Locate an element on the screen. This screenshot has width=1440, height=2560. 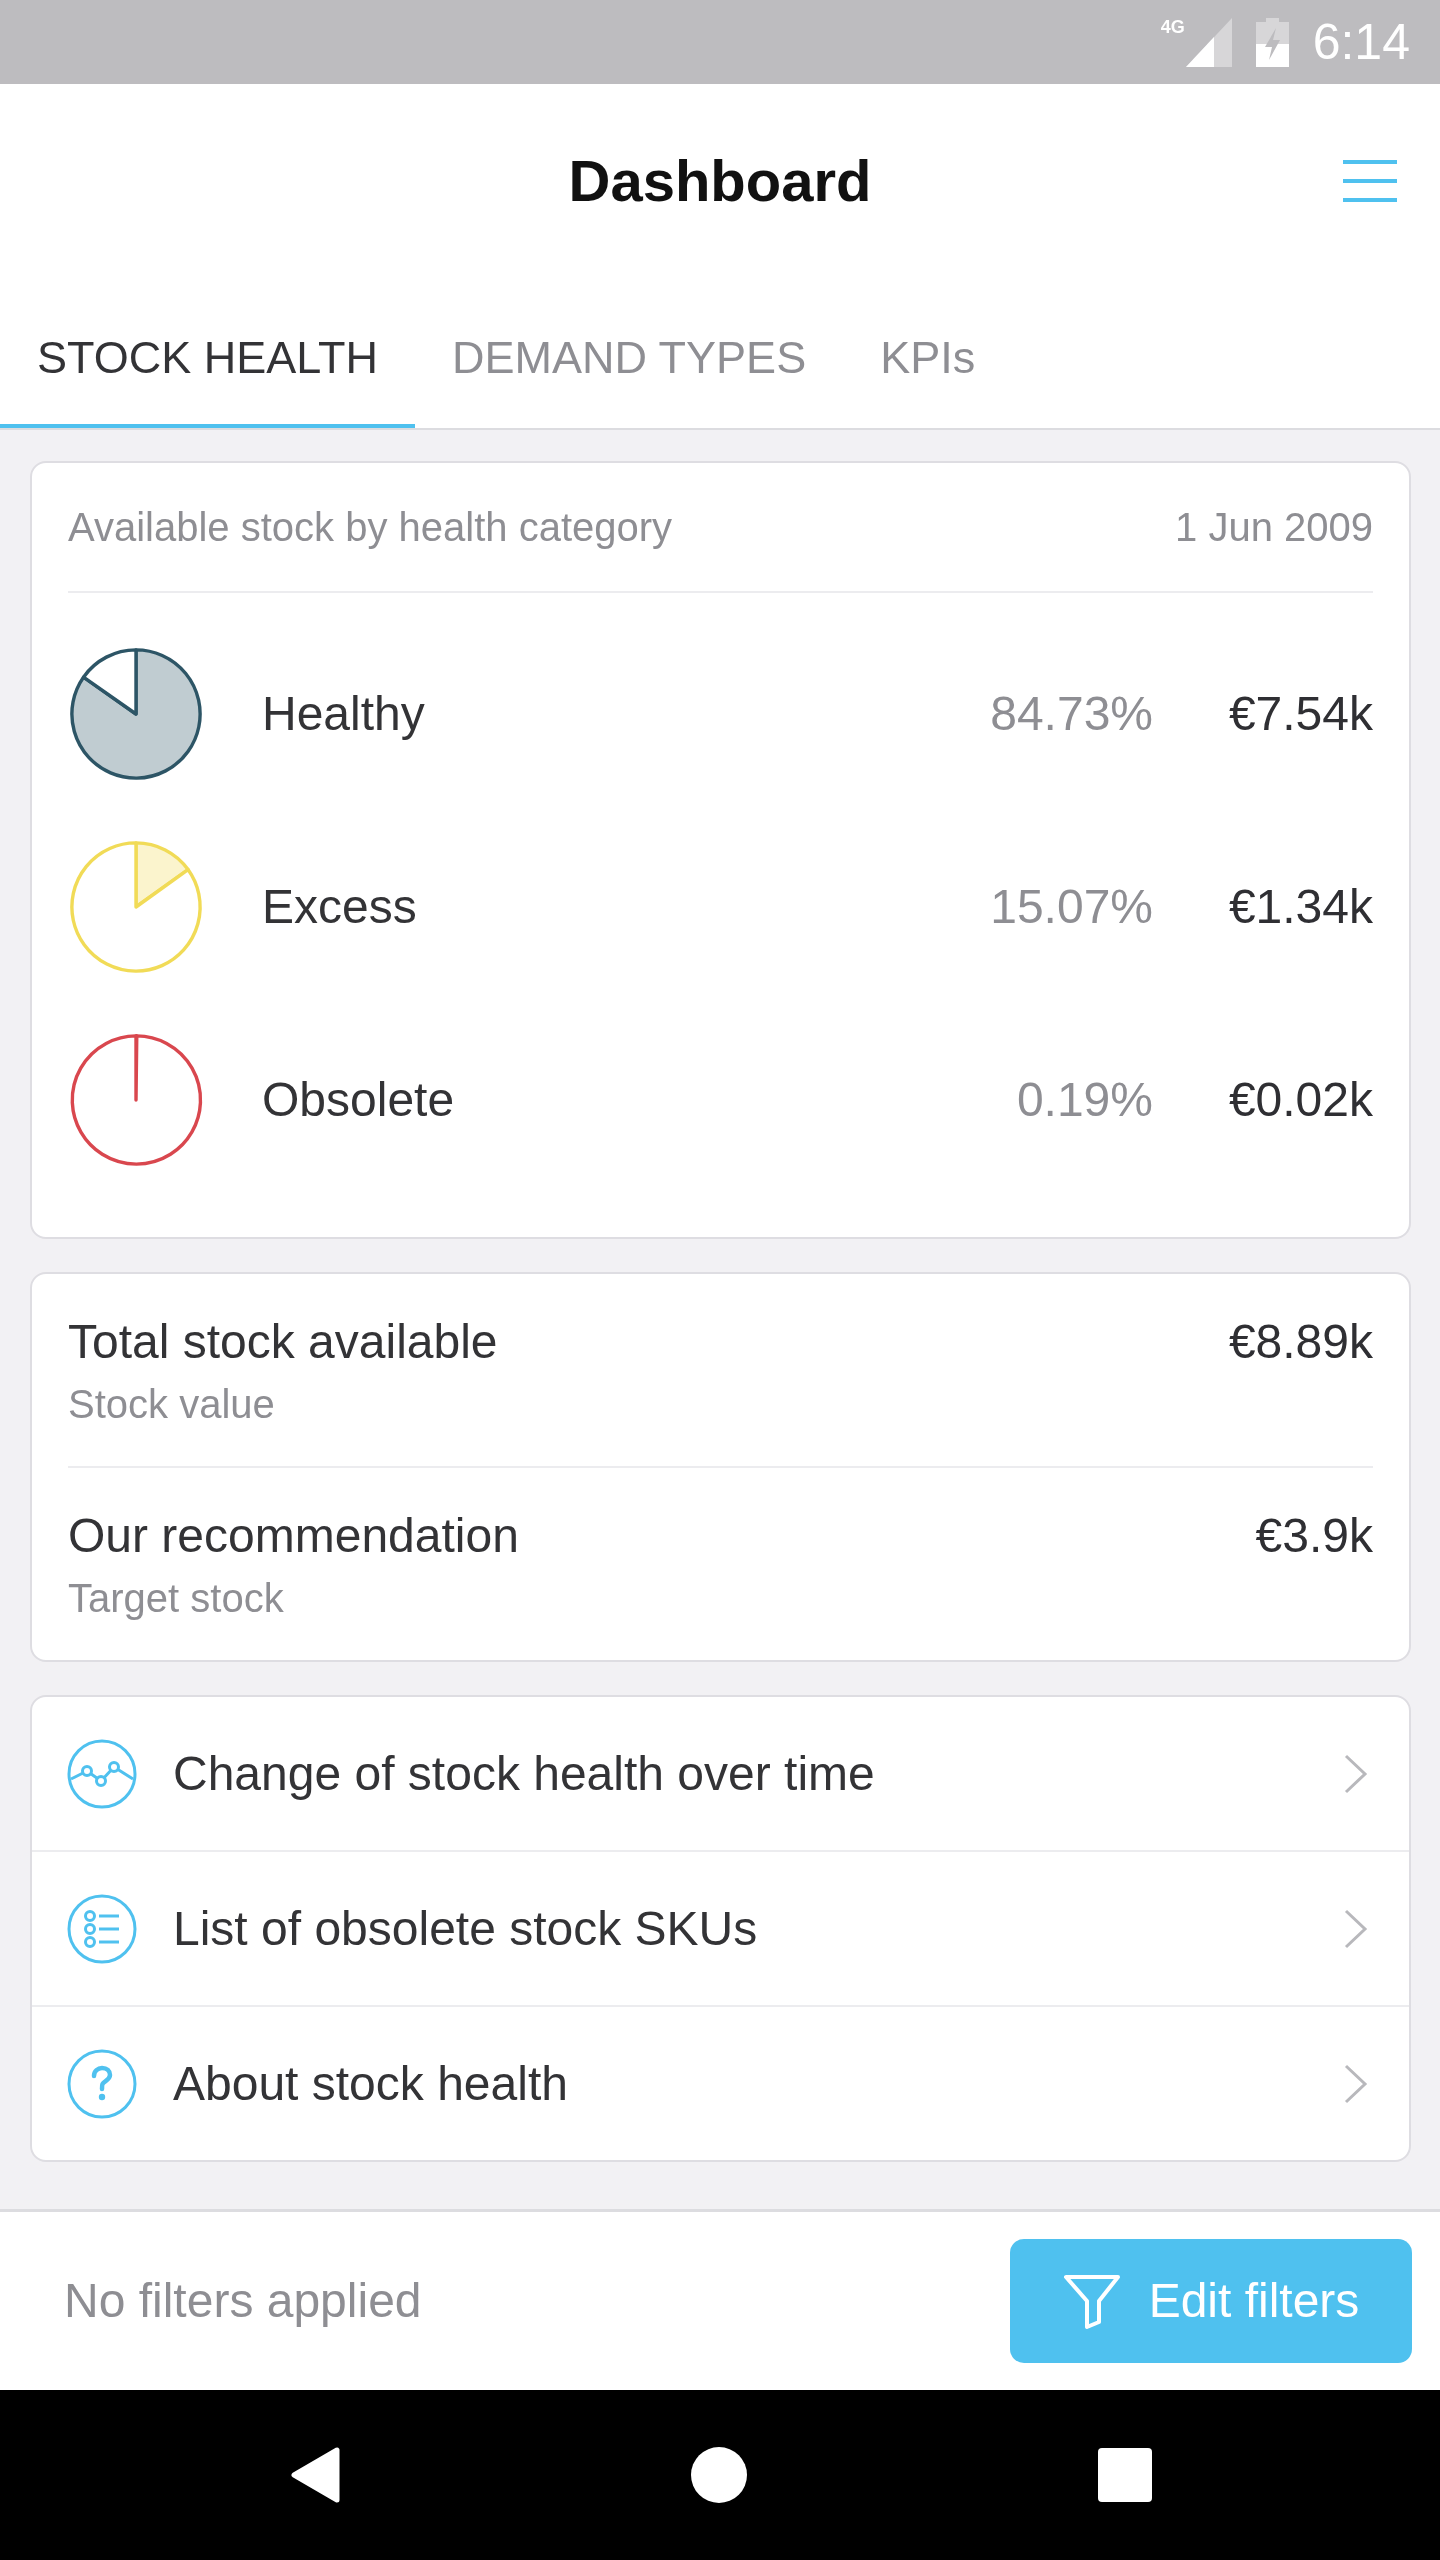
category-value: €7.54k is located at coordinates (1300, 713).